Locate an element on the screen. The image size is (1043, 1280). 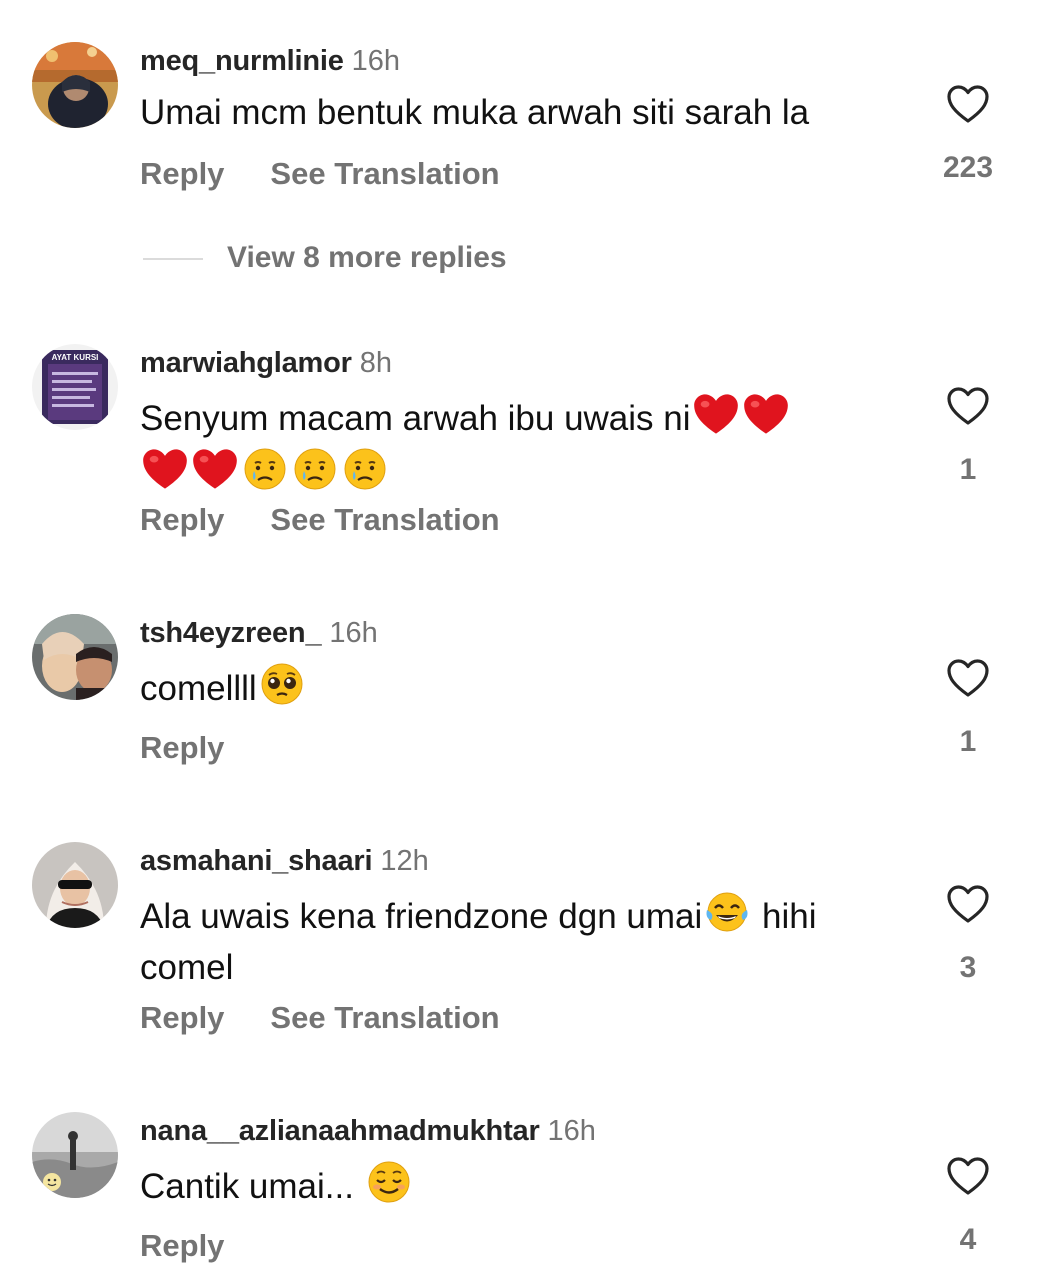
username: marwiahglamor is located at coordinates (246, 363).